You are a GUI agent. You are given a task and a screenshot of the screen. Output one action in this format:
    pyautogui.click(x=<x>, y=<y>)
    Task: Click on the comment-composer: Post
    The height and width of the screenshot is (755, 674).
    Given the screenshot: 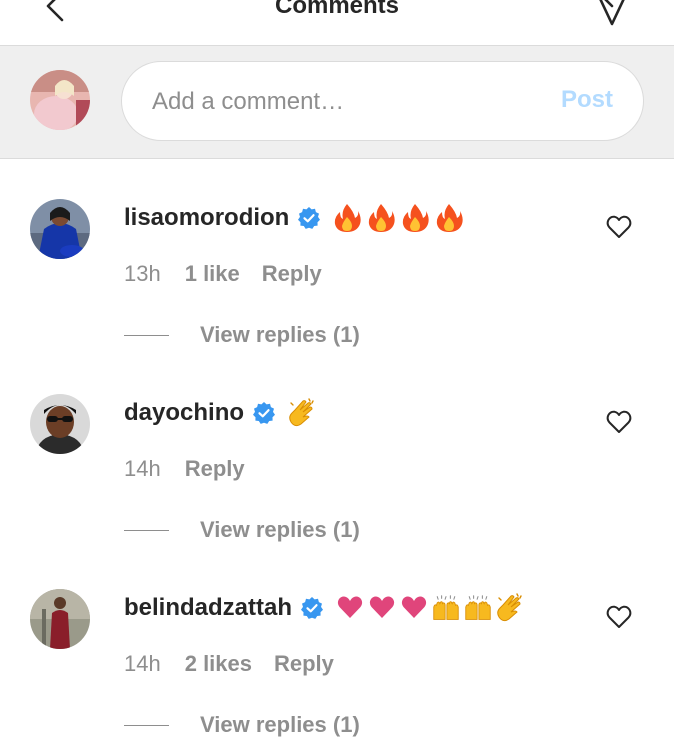 What is the action you would take?
    pyautogui.click(x=337, y=102)
    